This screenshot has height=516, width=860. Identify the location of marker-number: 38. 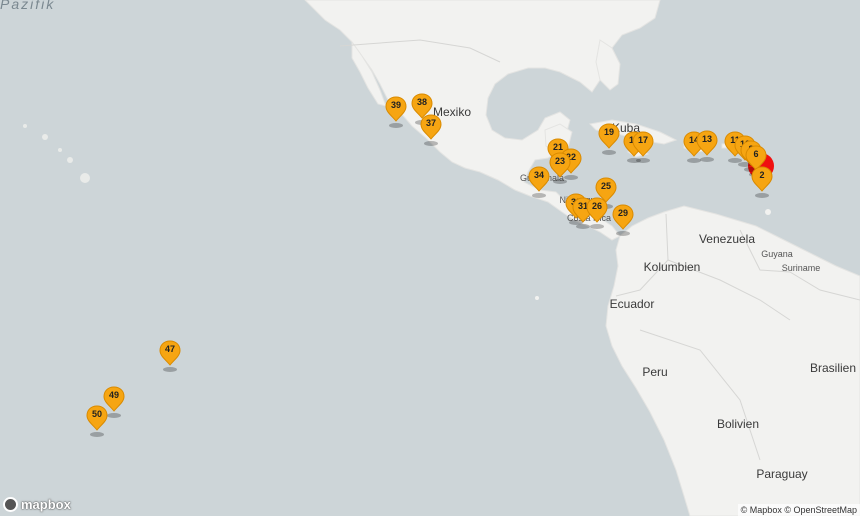
(421, 102).